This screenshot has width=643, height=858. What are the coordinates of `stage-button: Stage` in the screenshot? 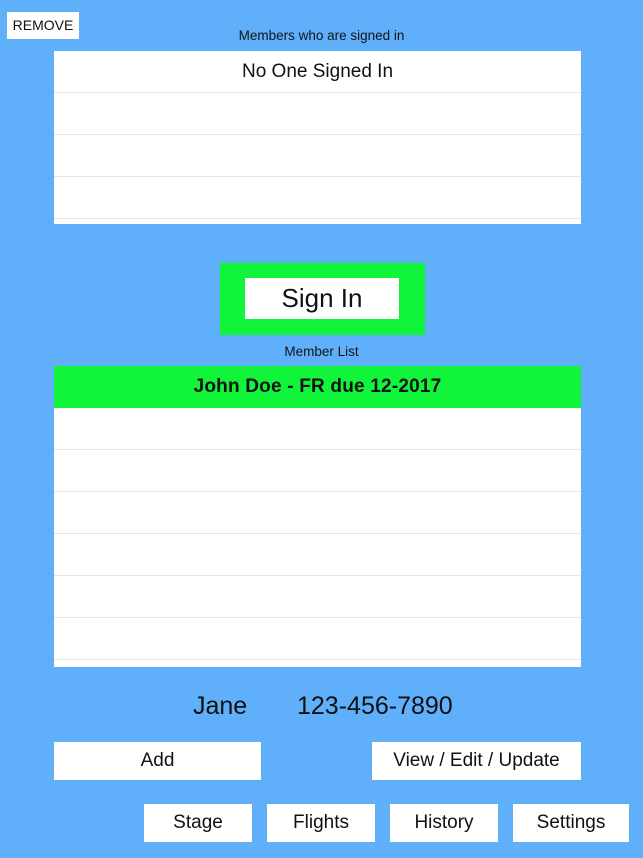 It's located at (198, 823).